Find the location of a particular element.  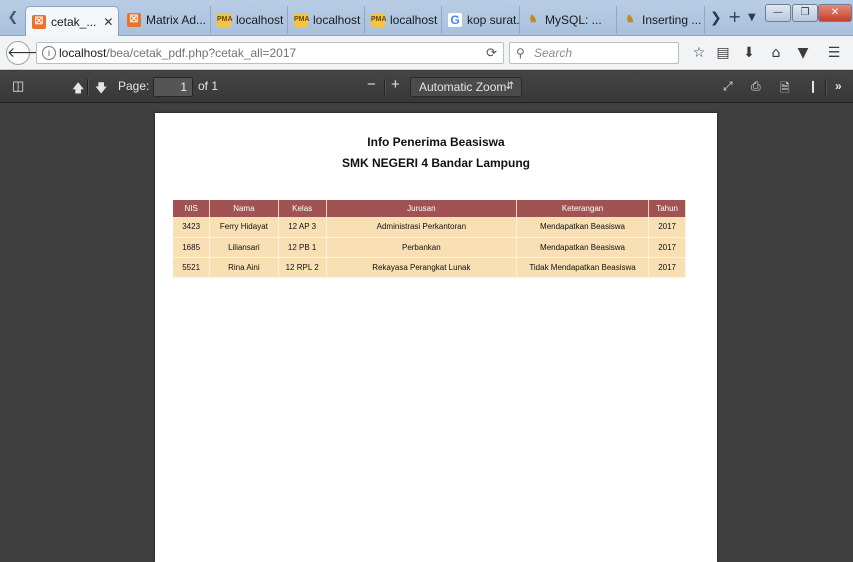

reading-list-icon: ▤ is located at coordinates (723, 53).